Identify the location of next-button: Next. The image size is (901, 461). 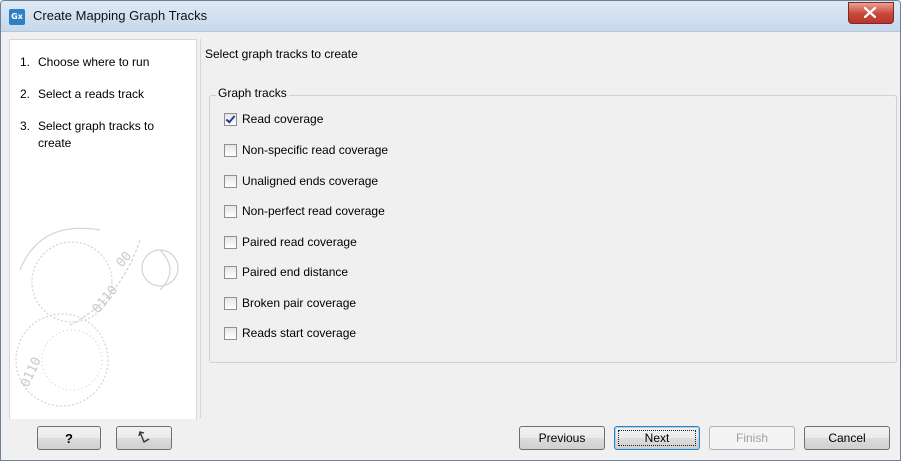
(657, 438).